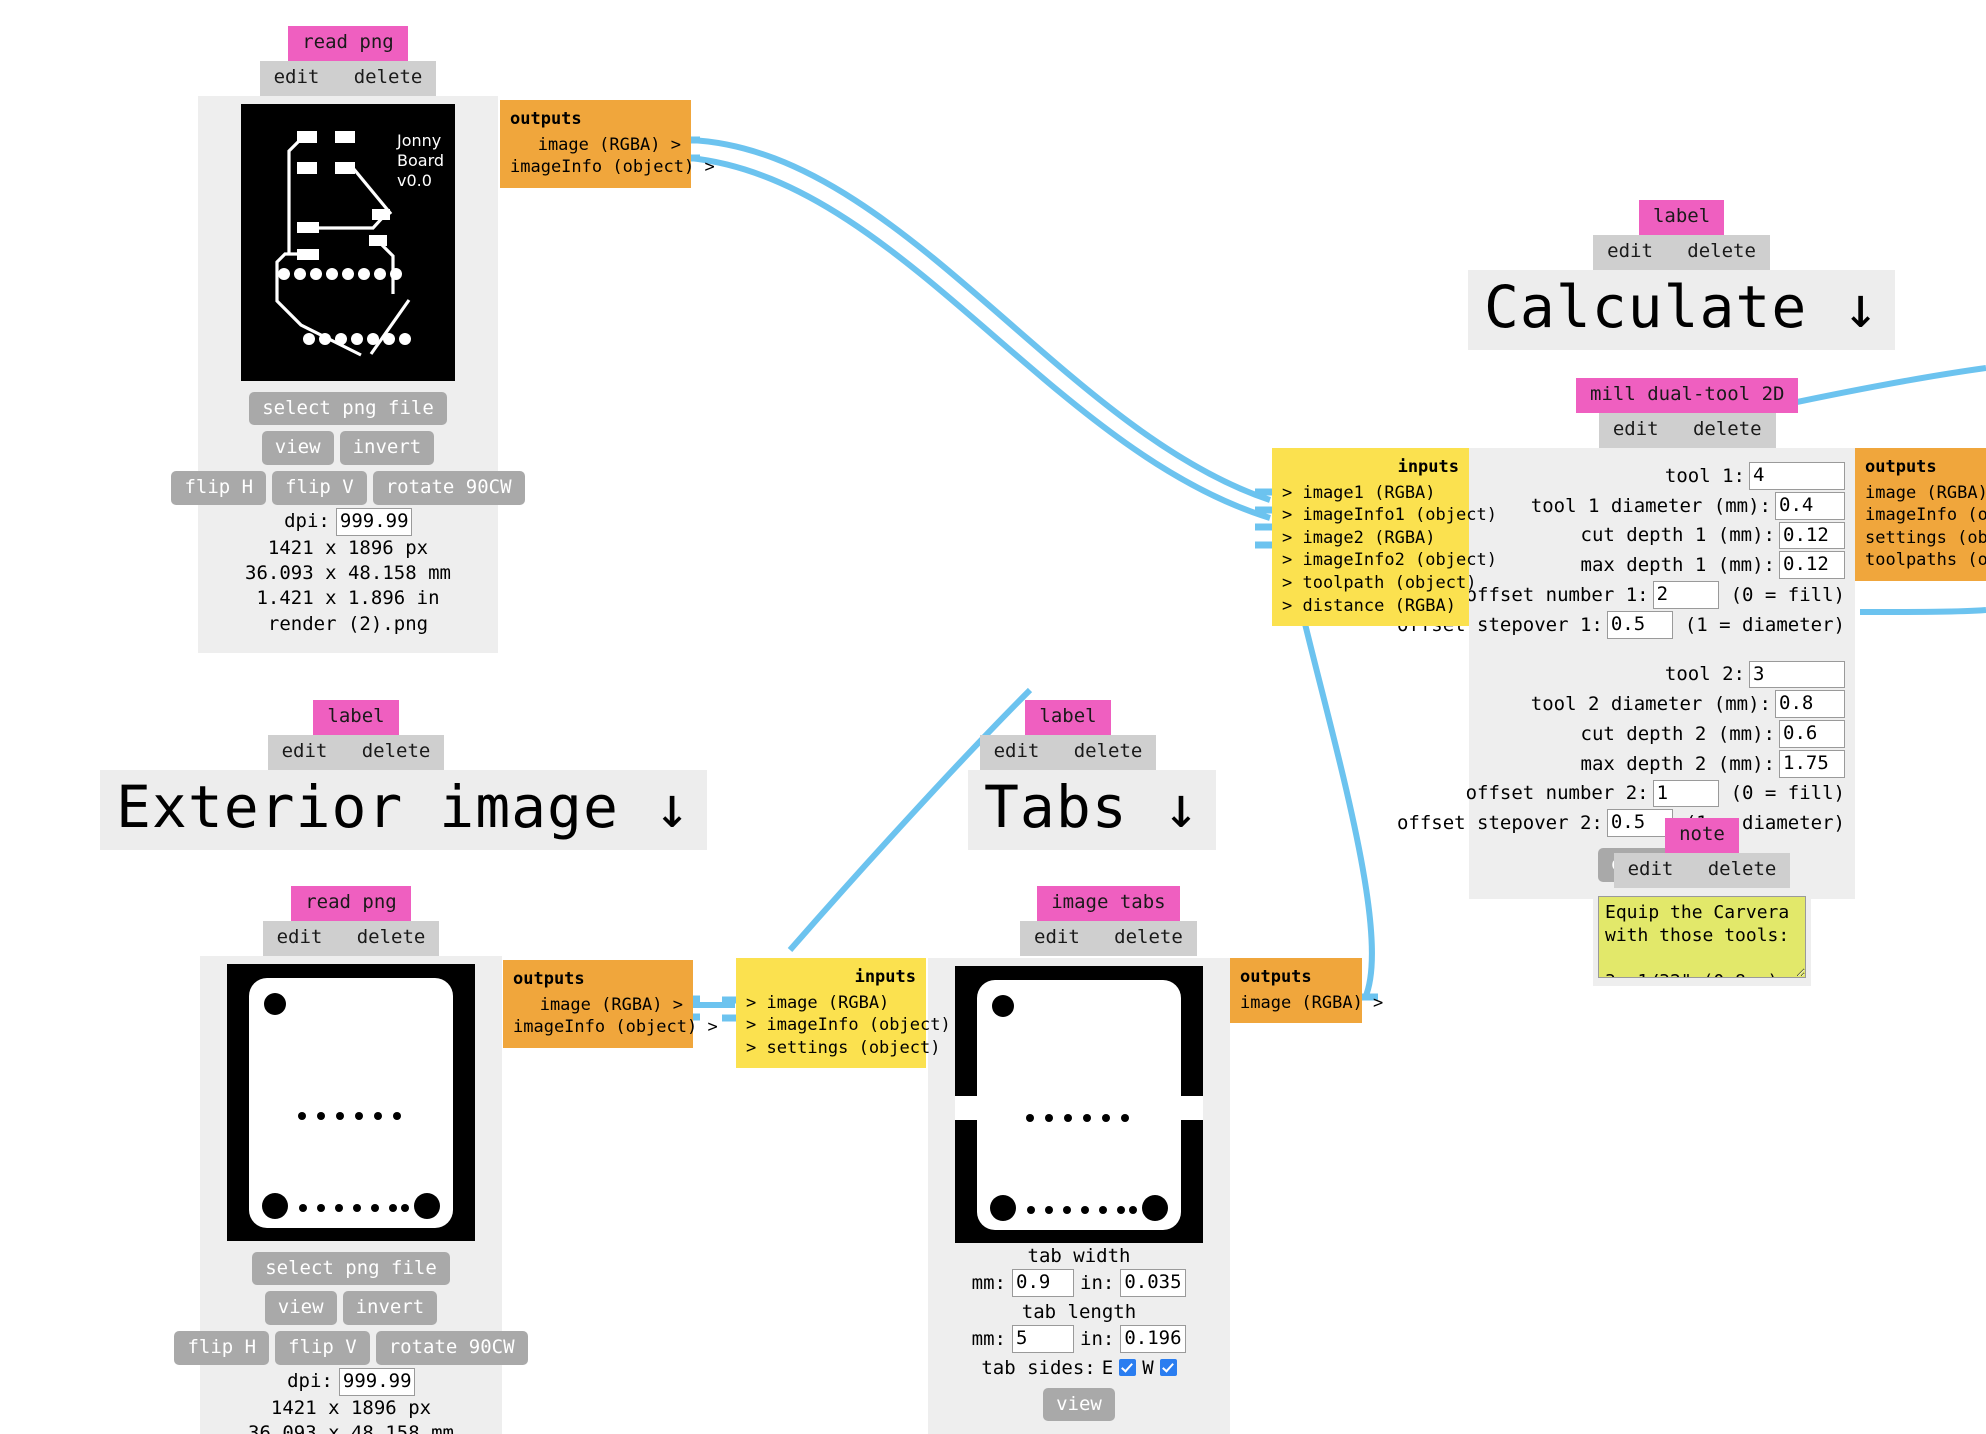 The image size is (1986, 1434). Describe the element at coordinates (1168, 1367) in the screenshot. I see `tab-side-w-checkbox` at that location.